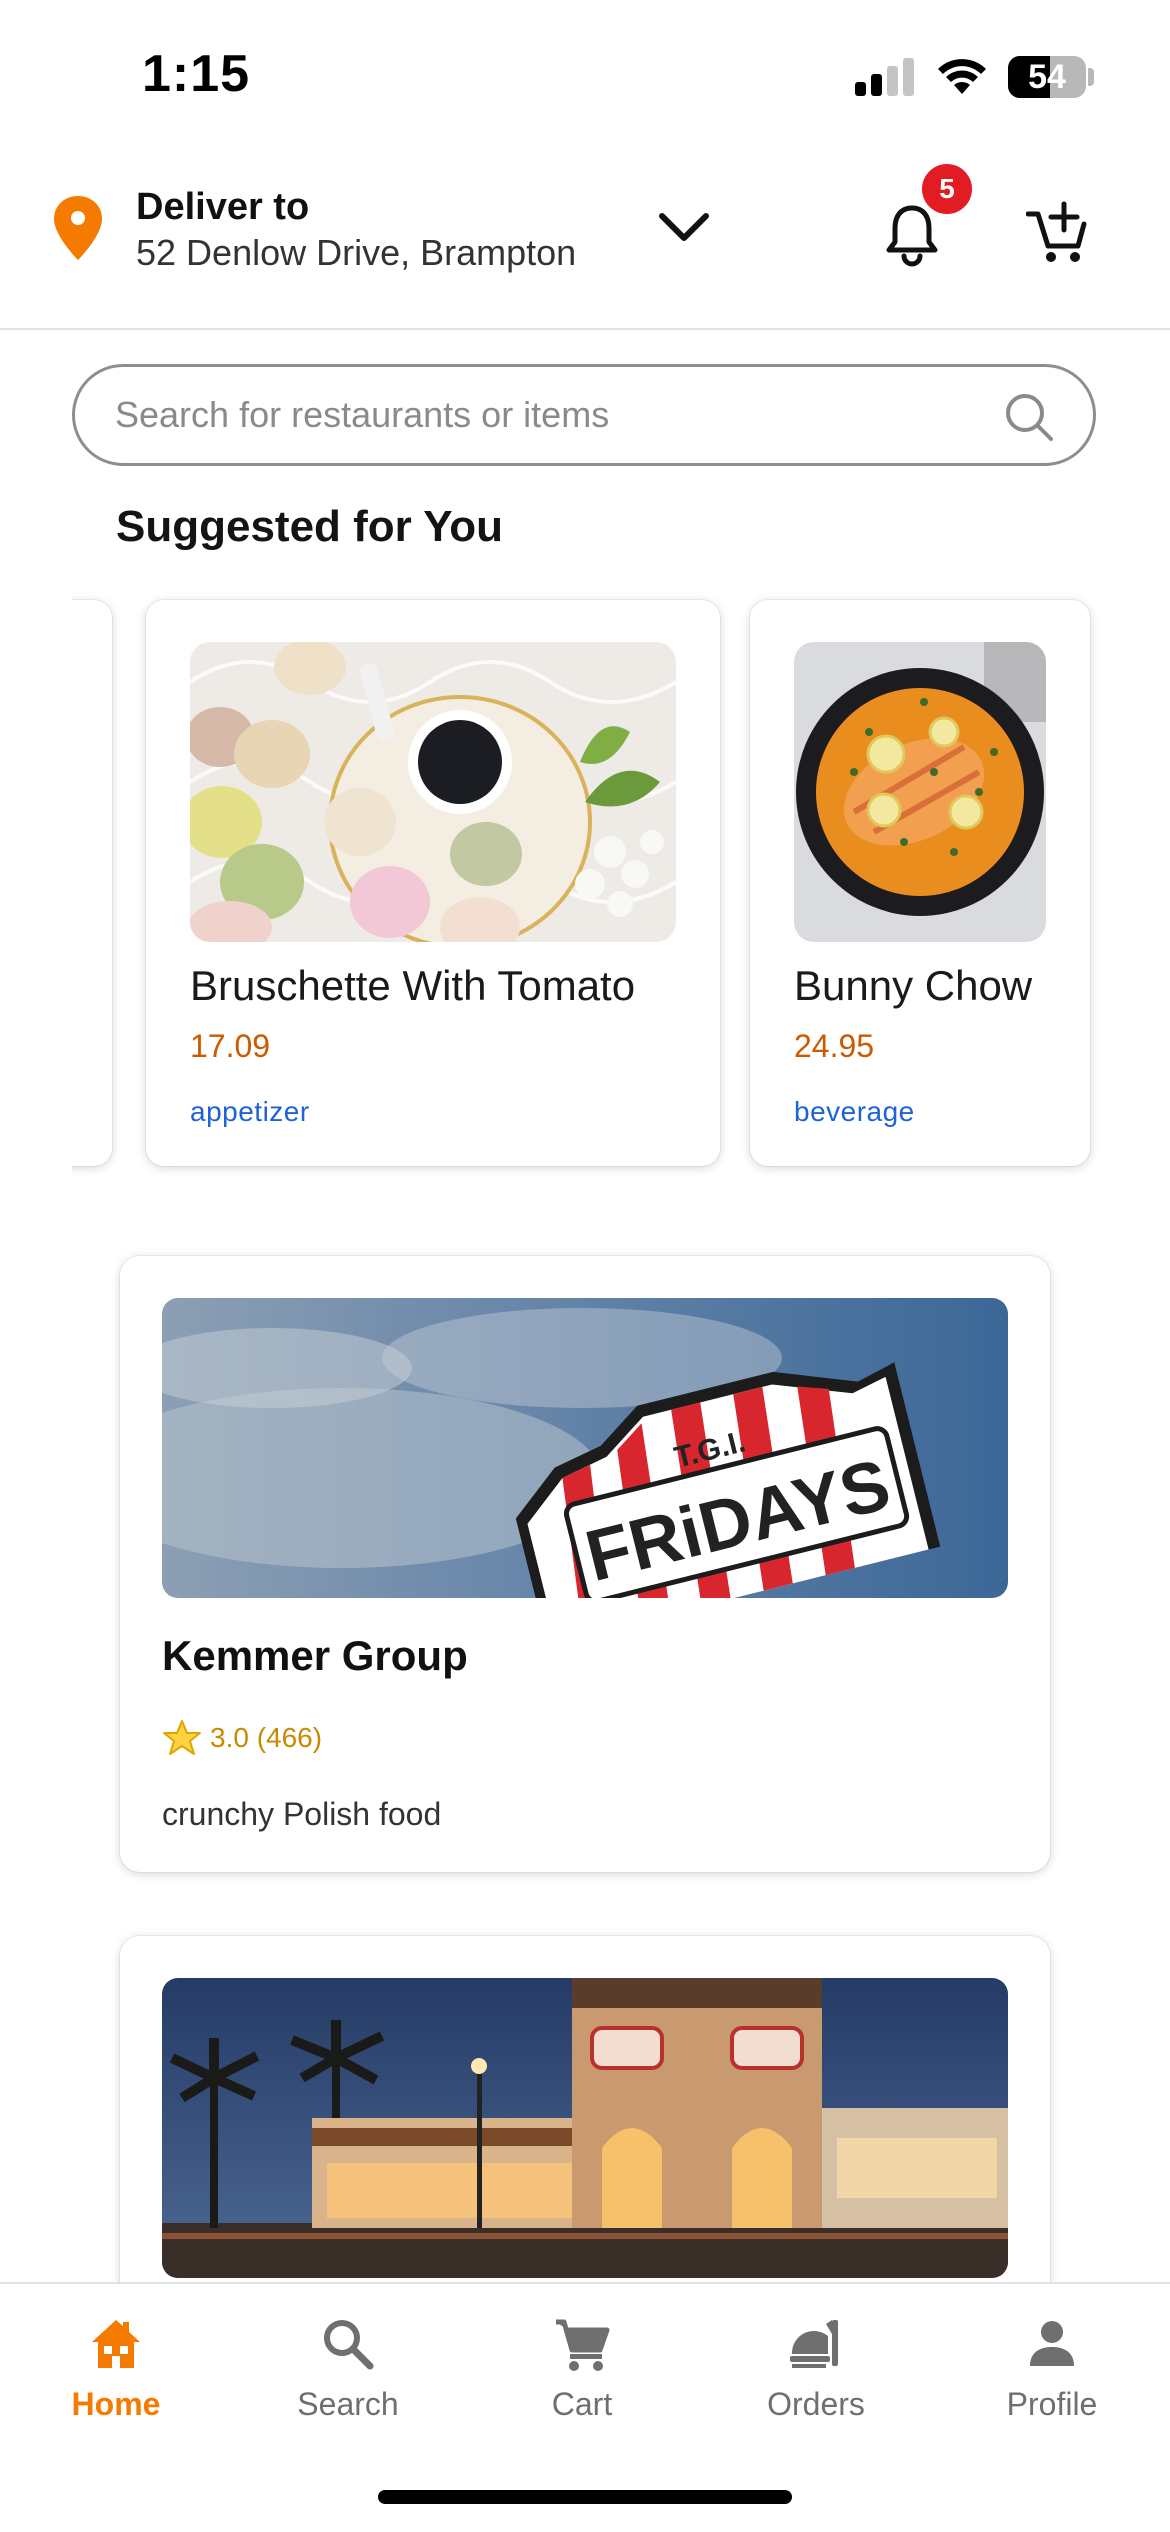 The image size is (1170, 2532). Describe the element at coordinates (196, 74) in the screenshot. I see `status-time: 1:15` at that location.